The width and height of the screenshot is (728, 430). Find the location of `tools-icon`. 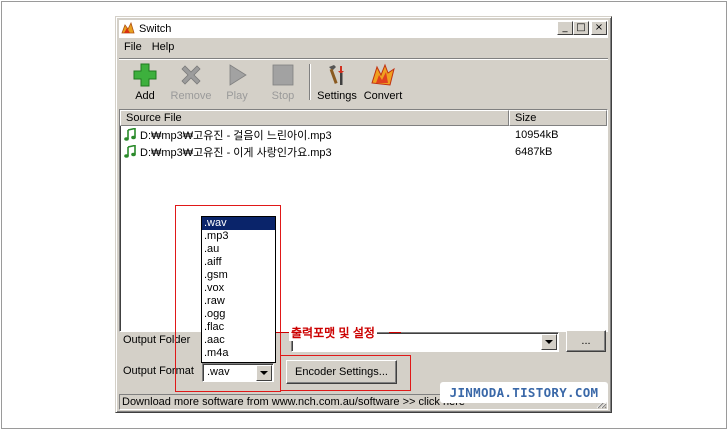

tools-icon is located at coordinates (336, 75).